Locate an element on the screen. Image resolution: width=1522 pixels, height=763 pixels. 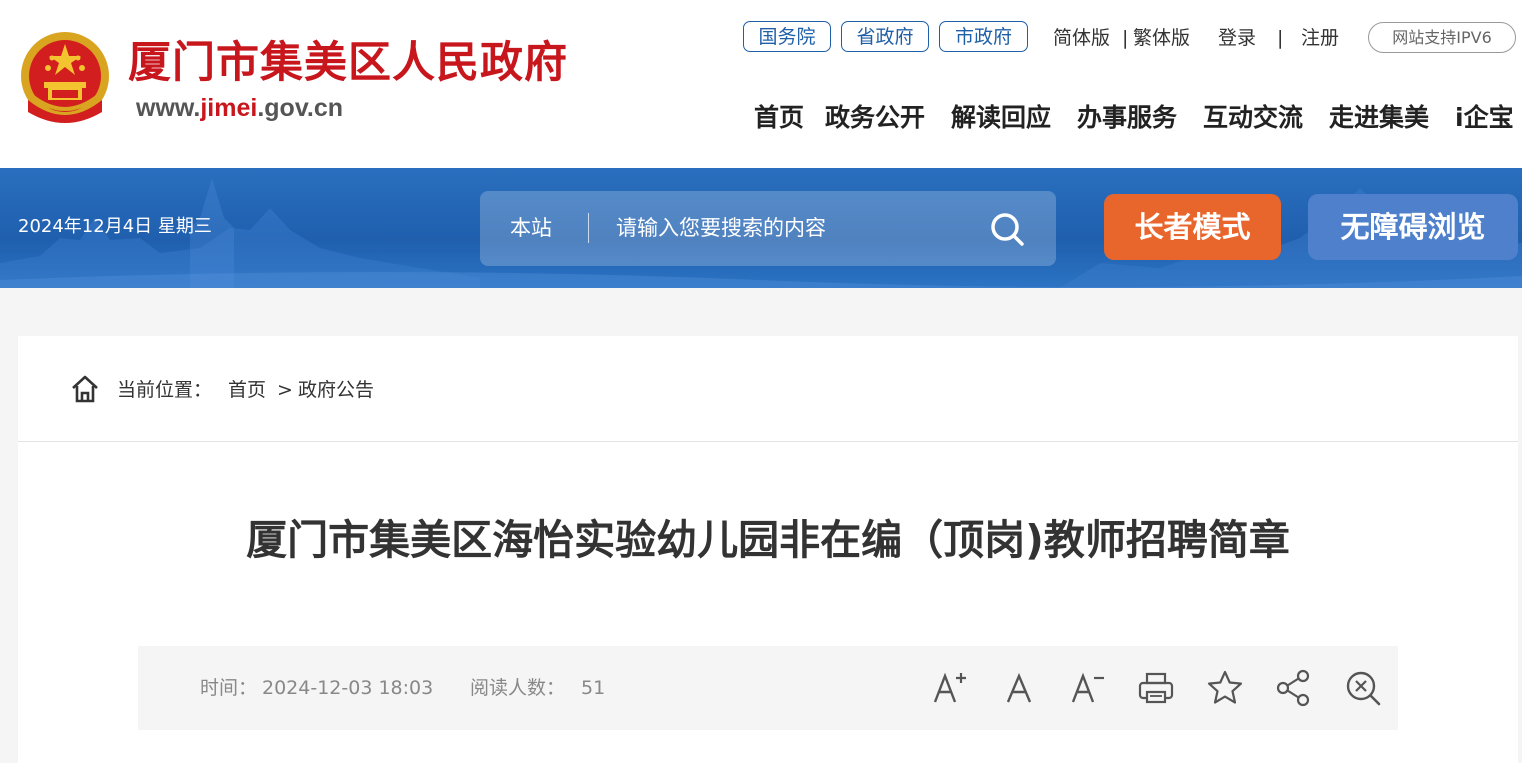
home-icon is located at coordinates (85, 389).